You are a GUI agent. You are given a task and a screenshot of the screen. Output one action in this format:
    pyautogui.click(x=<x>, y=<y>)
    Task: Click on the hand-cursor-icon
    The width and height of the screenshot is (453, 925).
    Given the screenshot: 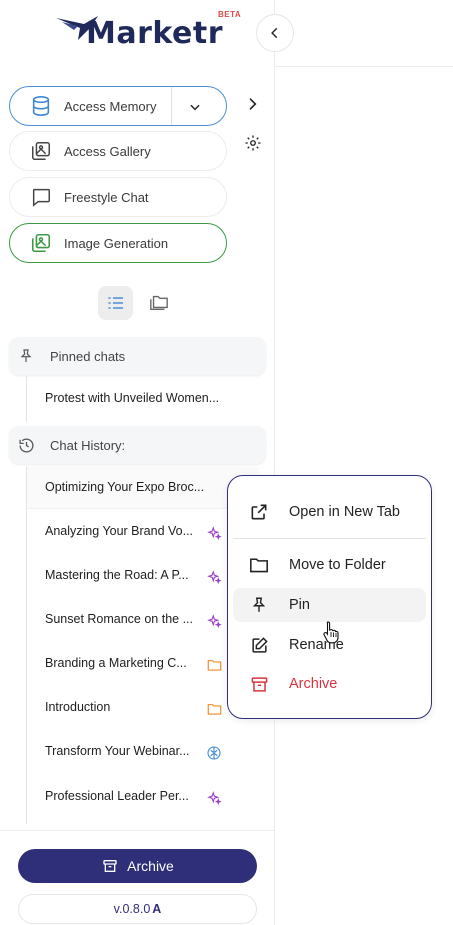 What is the action you would take?
    pyautogui.click(x=331, y=632)
    